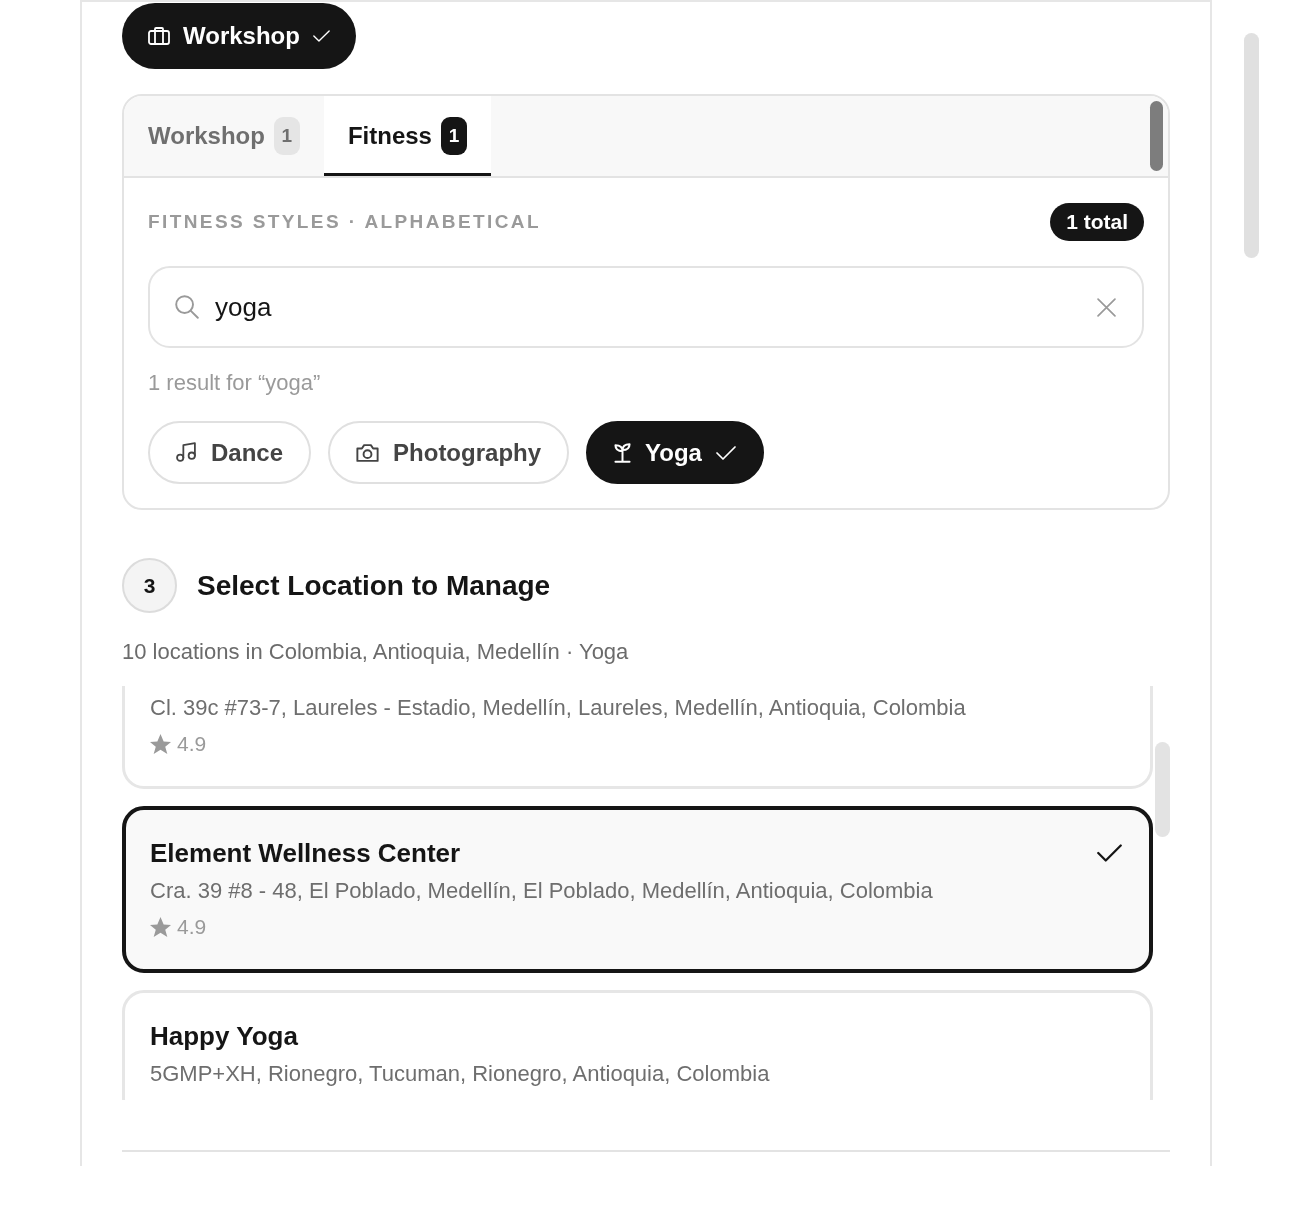 The width and height of the screenshot is (1300, 1214). What do you see at coordinates (407, 136) in the screenshot?
I see `tab: Fitness 1` at bounding box center [407, 136].